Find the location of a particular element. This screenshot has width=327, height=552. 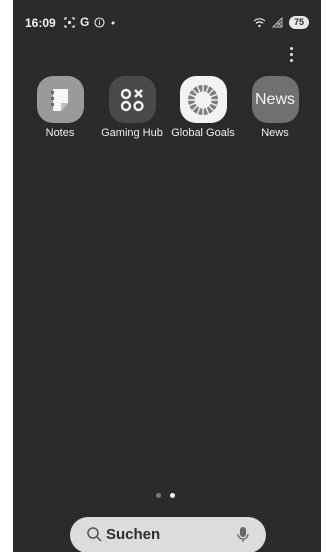

wifi-icon is located at coordinates (259, 23).